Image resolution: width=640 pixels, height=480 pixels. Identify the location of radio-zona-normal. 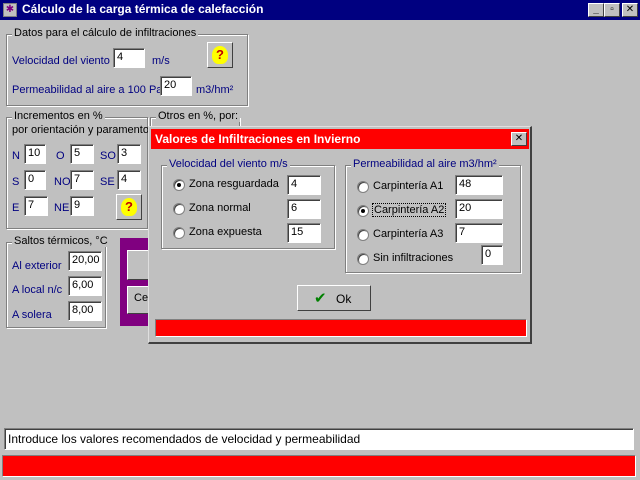
(179, 209).